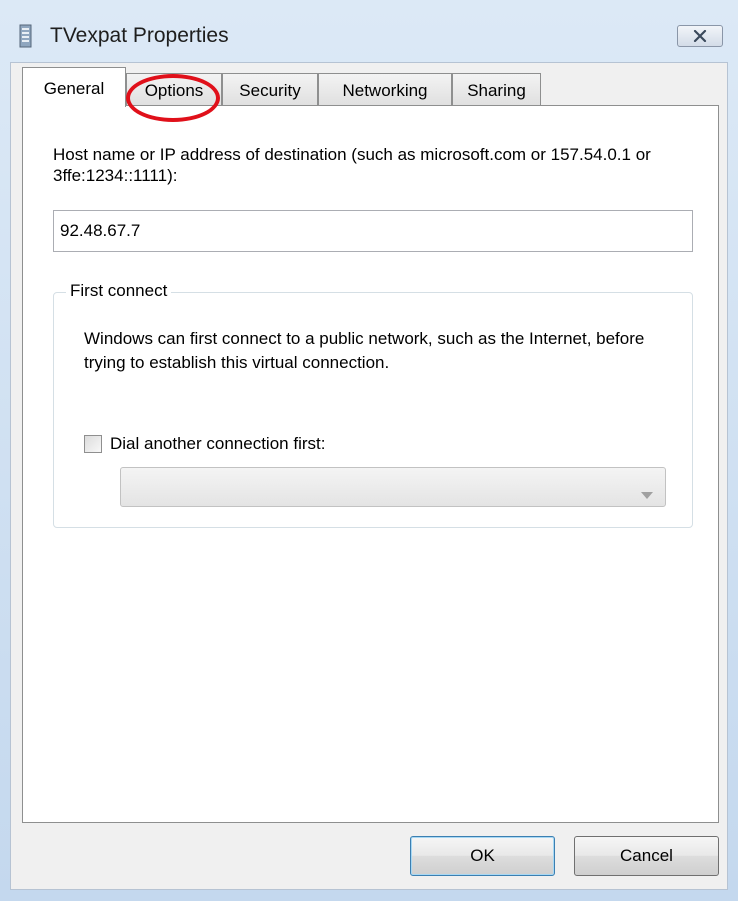  I want to click on dial-first-checkbox, so click(93, 444).